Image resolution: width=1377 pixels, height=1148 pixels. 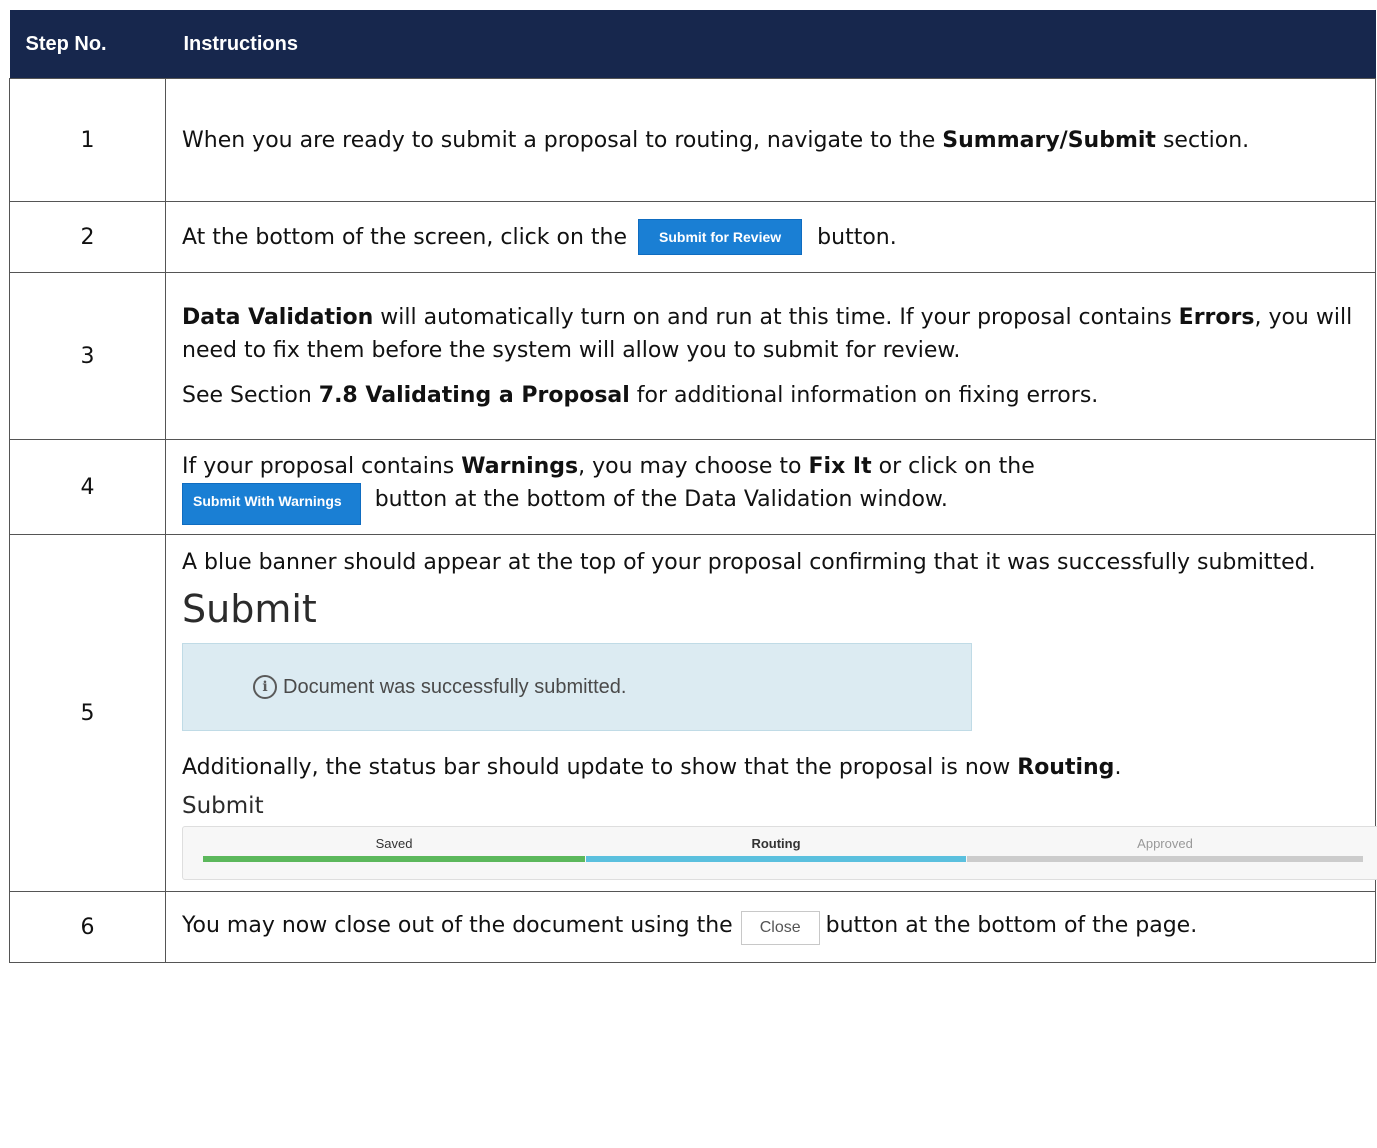 What do you see at coordinates (776, 854) in the screenshot?
I see `status-step-routing: Routing` at bounding box center [776, 854].